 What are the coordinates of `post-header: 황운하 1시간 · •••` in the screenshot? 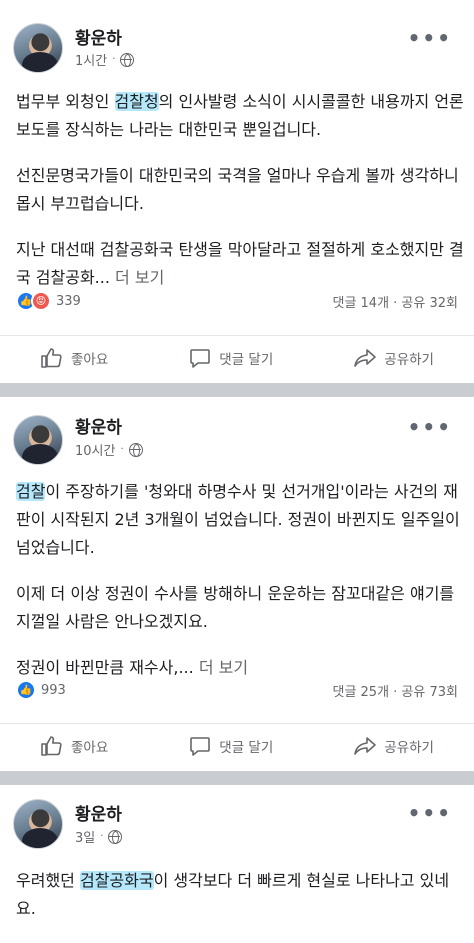 It's located at (237, 36).